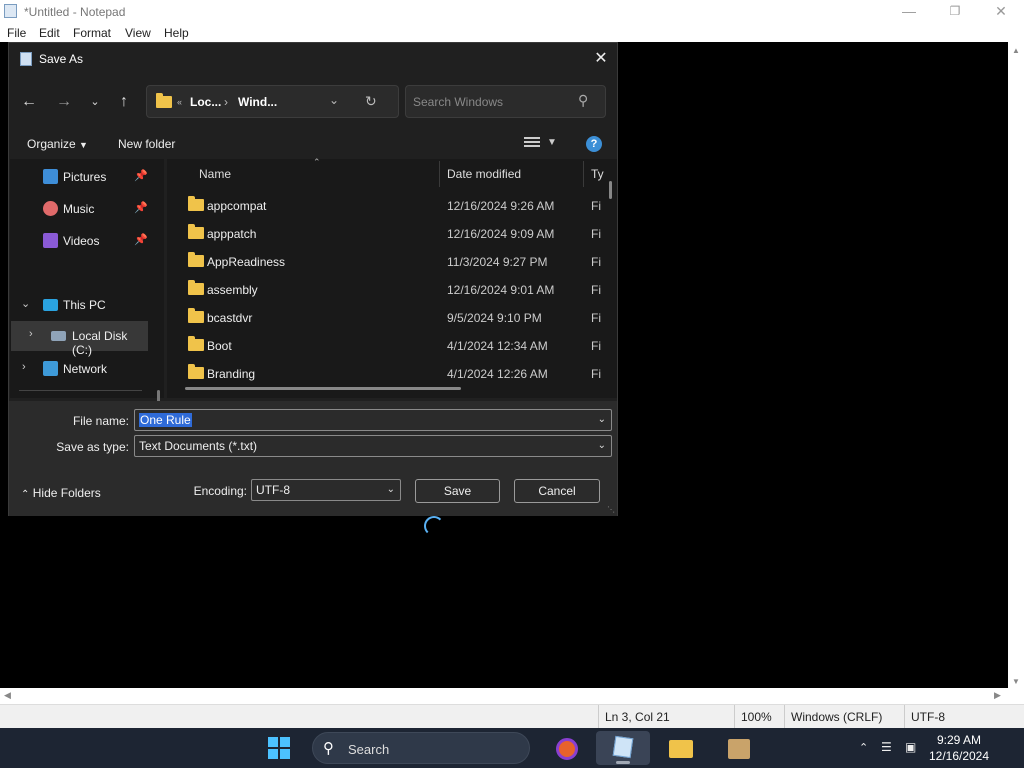  I want to click on nav-item-music: Music 📌, so click(82, 209).